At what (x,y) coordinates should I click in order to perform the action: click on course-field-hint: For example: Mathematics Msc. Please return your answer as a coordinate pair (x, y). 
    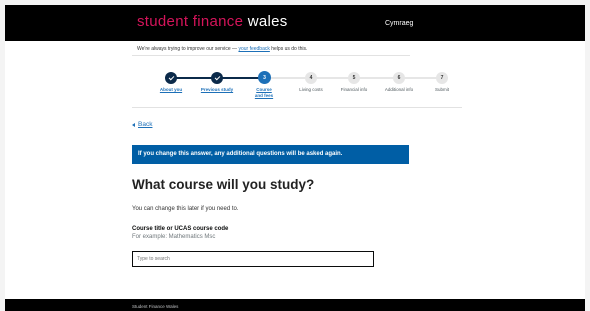
    Looking at the image, I should click on (174, 237).